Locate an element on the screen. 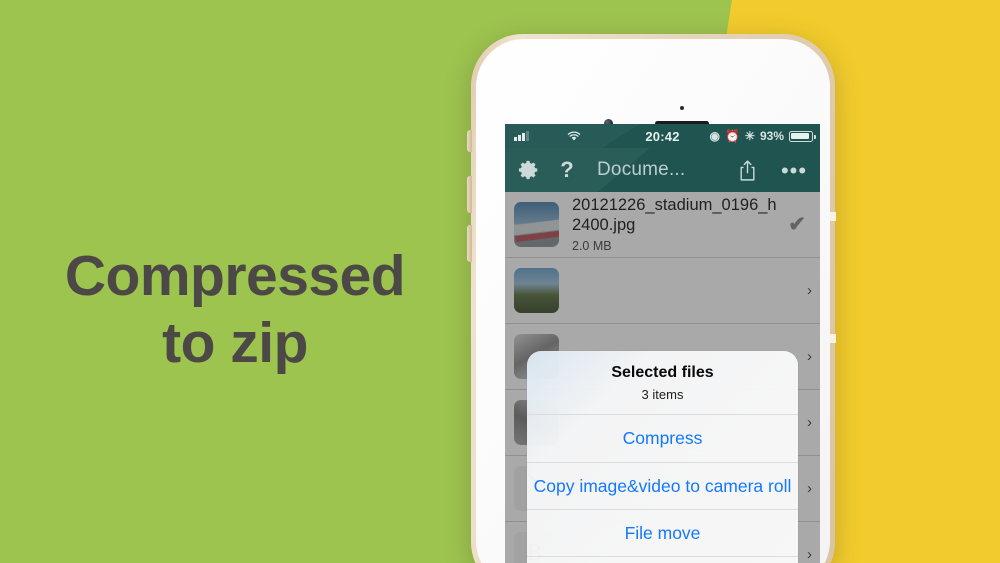 The height and width of the screenshot is (563, 1000). action-file-move-button: File move is located at coordinates (662, 532).